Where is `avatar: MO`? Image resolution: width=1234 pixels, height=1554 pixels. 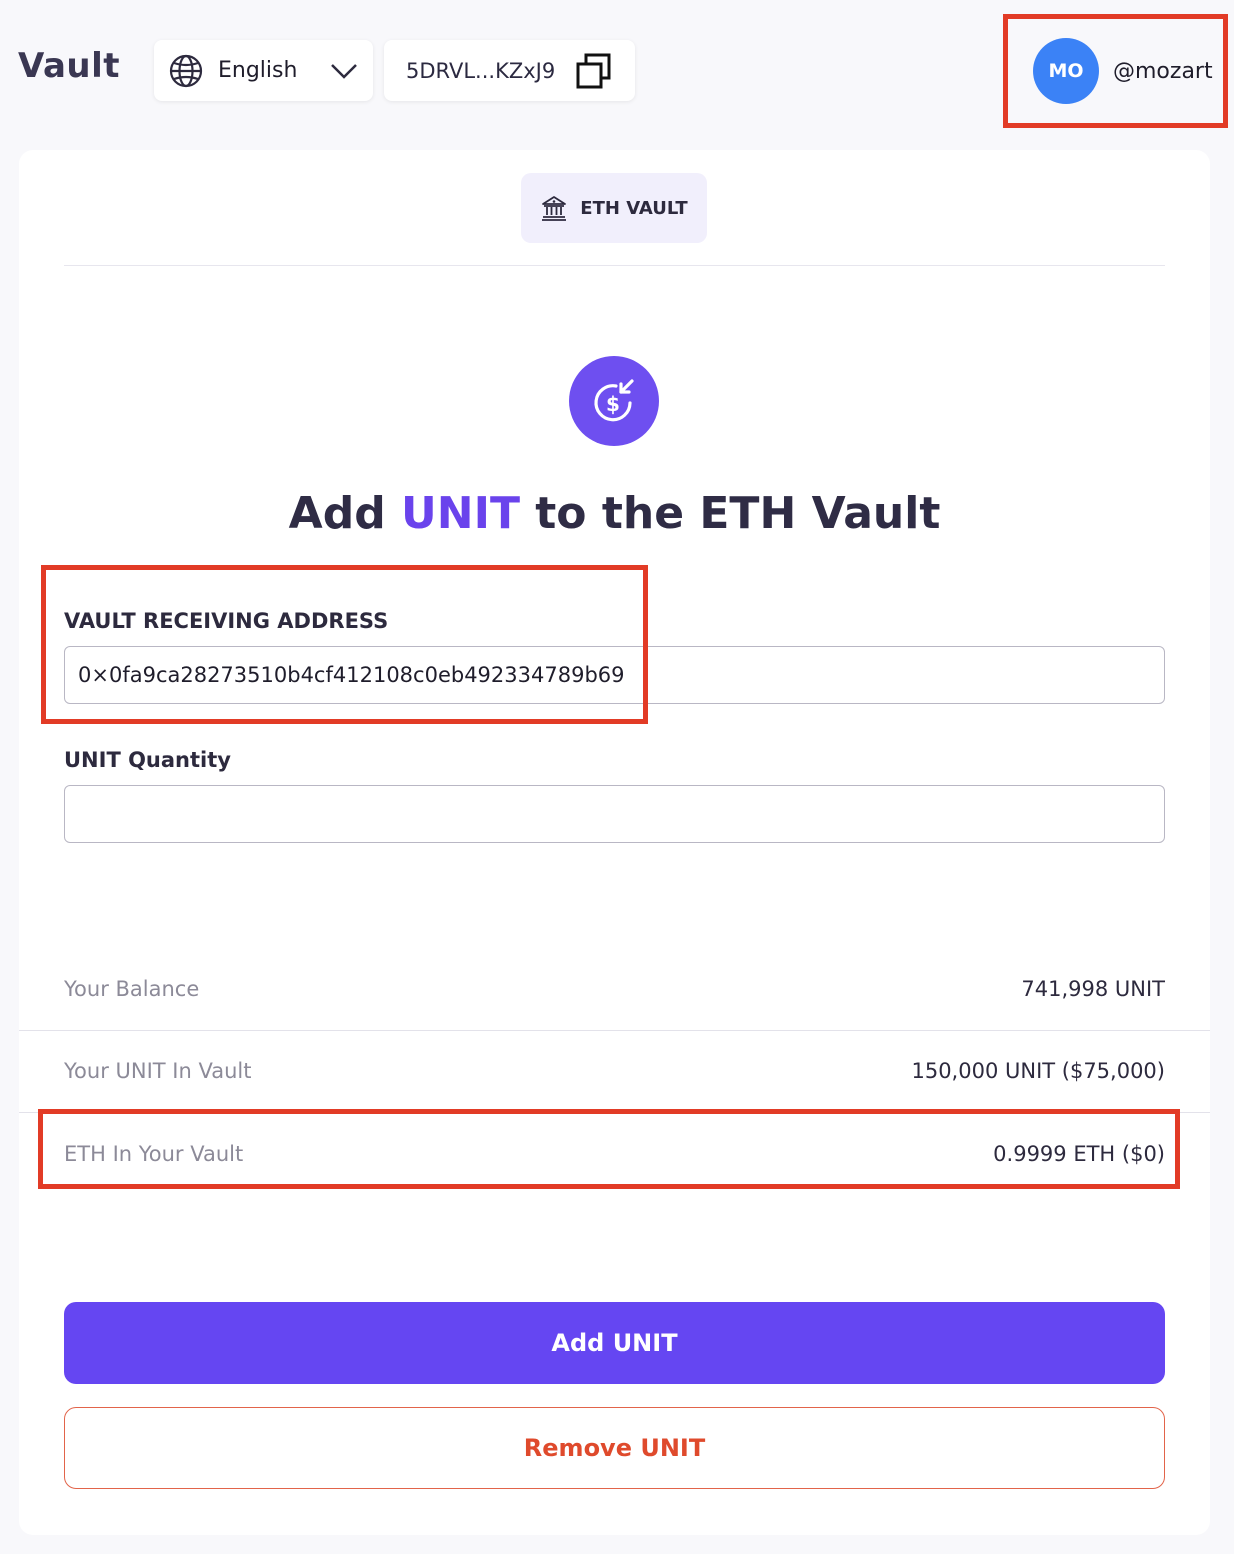
avatar: MO is located at coordinates (1066, 71).